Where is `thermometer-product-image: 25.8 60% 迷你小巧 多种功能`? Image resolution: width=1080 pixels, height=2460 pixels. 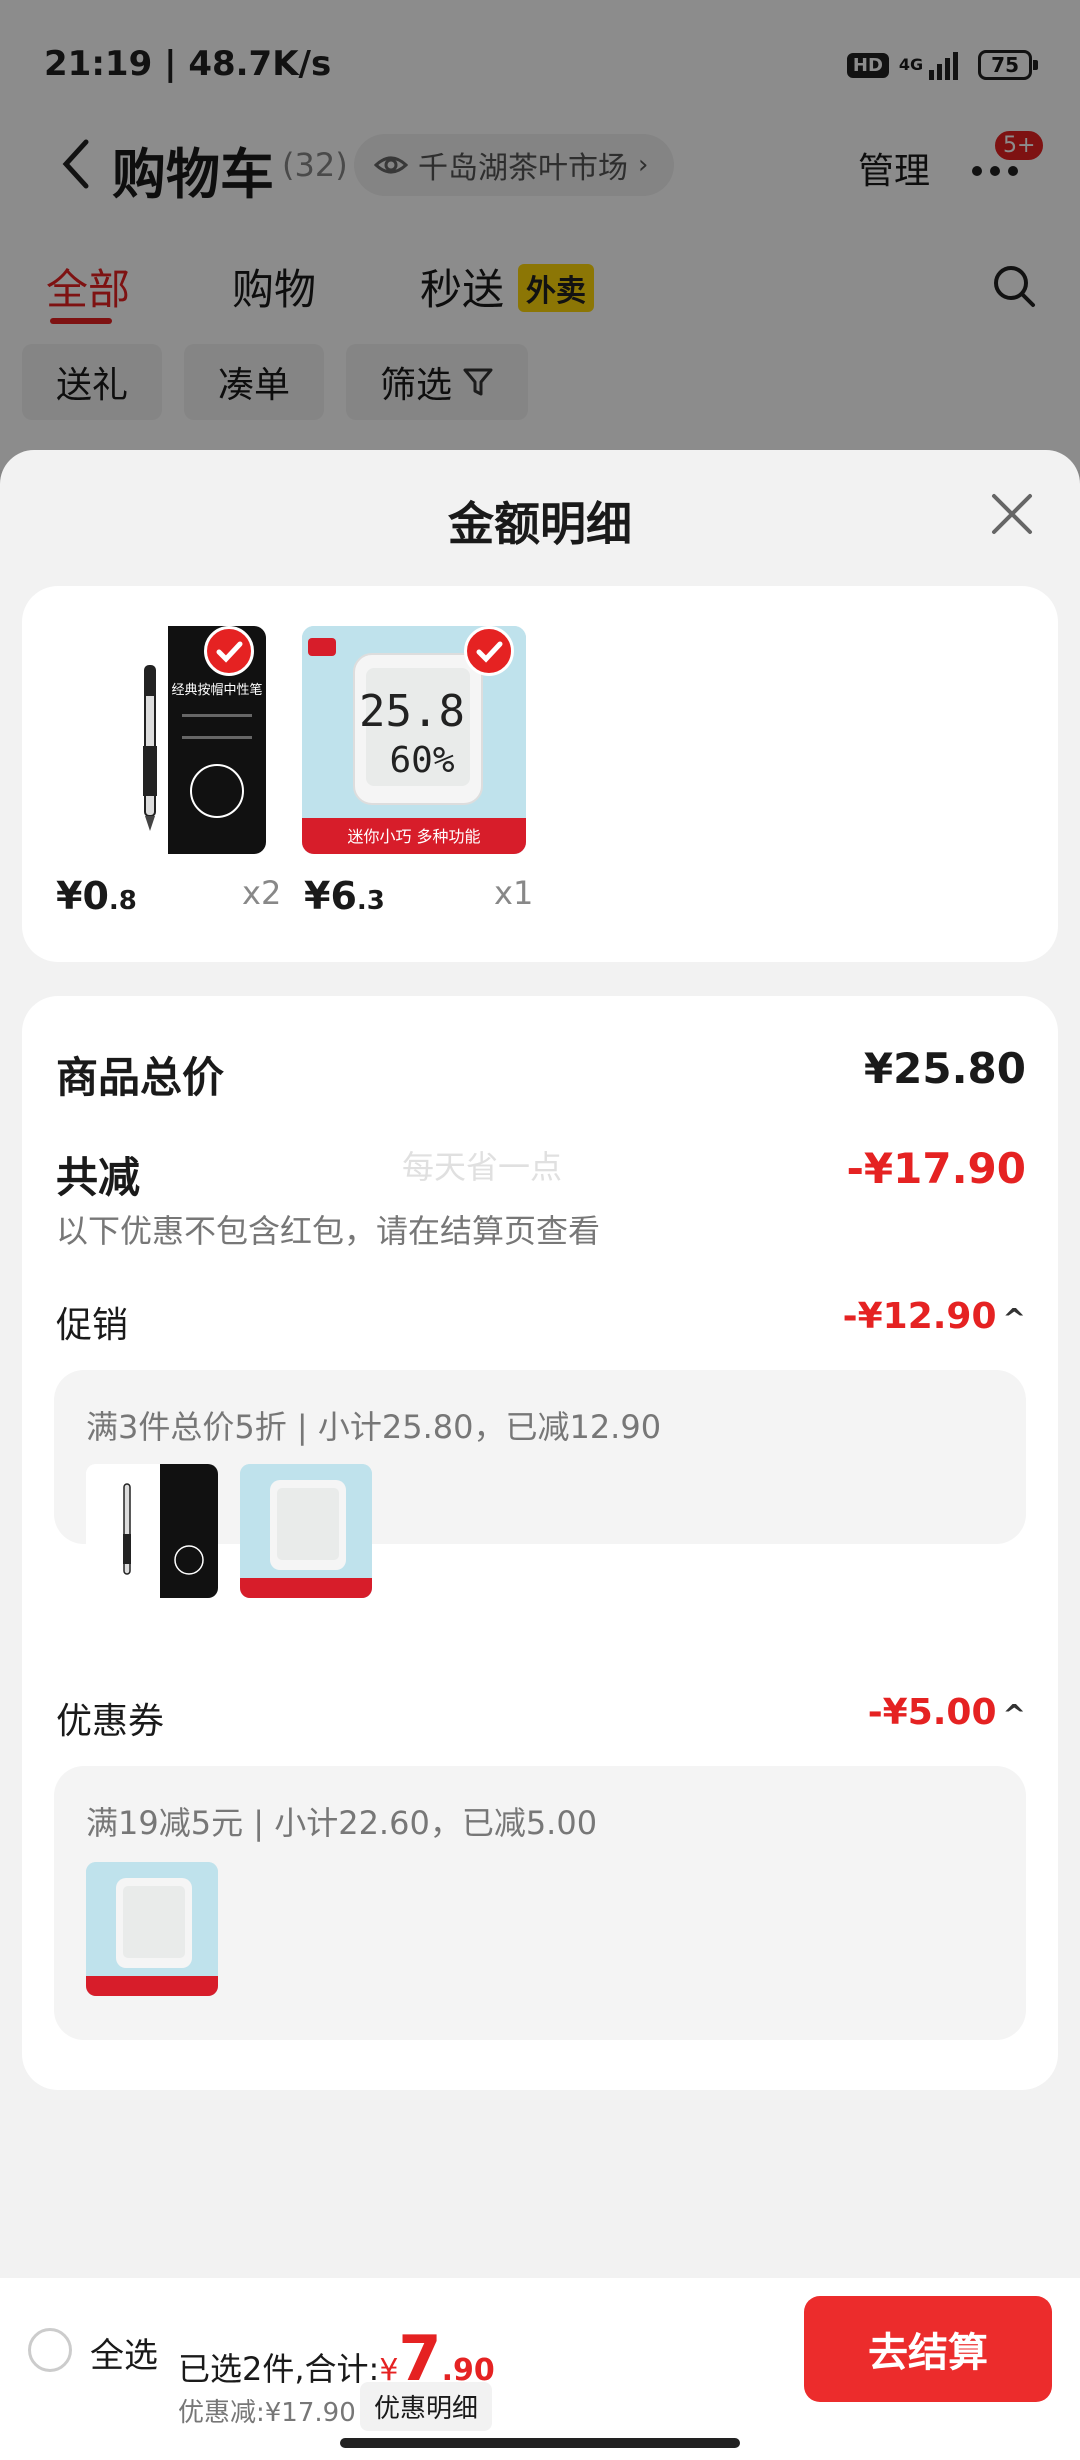 thermometer-product-image: 25.8 60% 迷你小巧 多种功能 is located at coordinates (414, 740).